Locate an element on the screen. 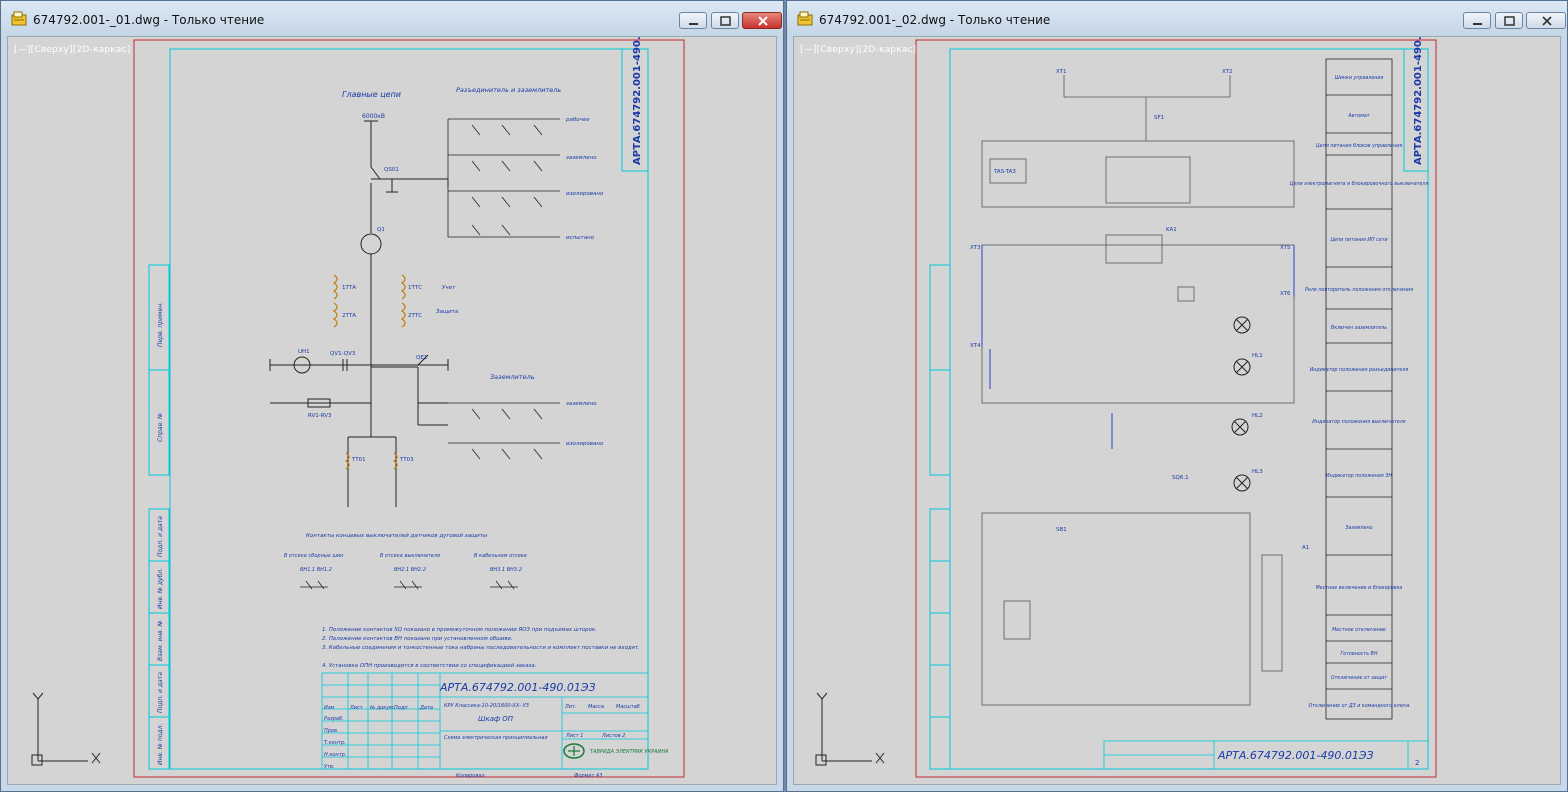 This screenshot has width=1568, height=792. contact-group-2: В отсеке выключателя is located at coordinates (410, 556).